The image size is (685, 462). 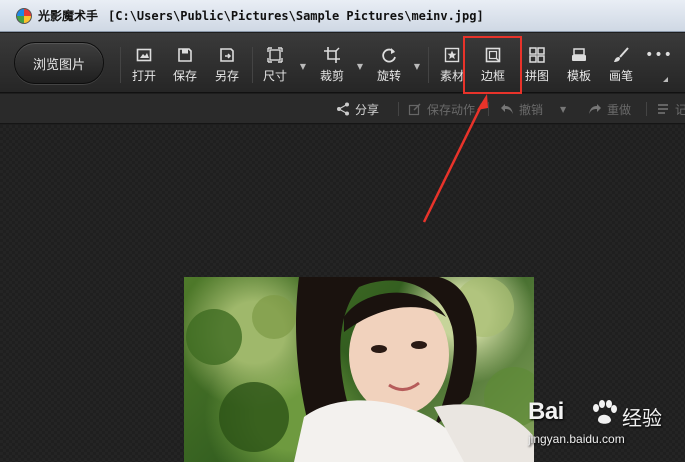 I want to click on redo-label: 重做, so click(x=619, y=109).